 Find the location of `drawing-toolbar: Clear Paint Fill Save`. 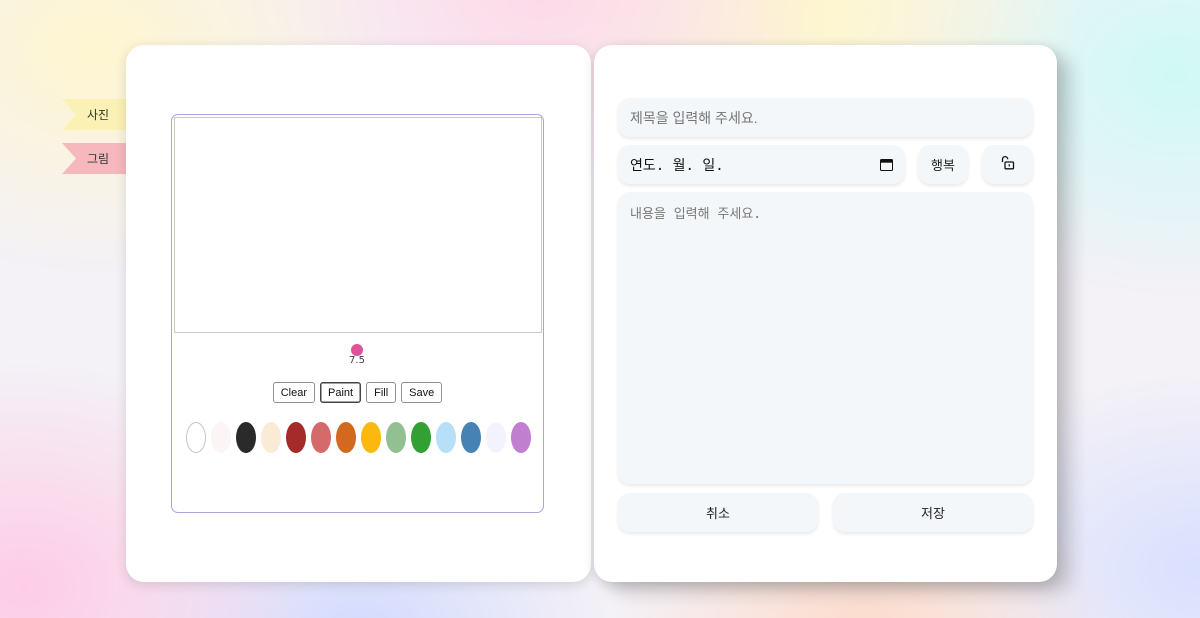

drawing-toolbar: Clear Paint Fill Save is located at coordinates (357, 392).